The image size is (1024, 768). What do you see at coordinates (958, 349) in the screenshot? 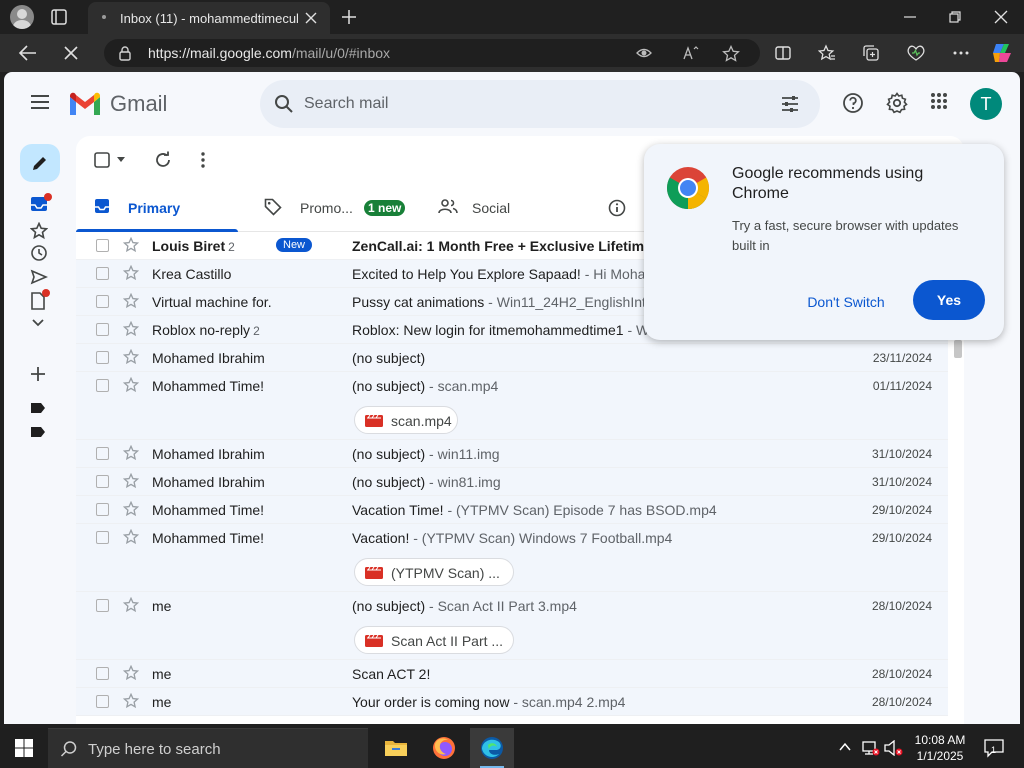
I see `list-scrollbar` at bounding box center [958, 349].